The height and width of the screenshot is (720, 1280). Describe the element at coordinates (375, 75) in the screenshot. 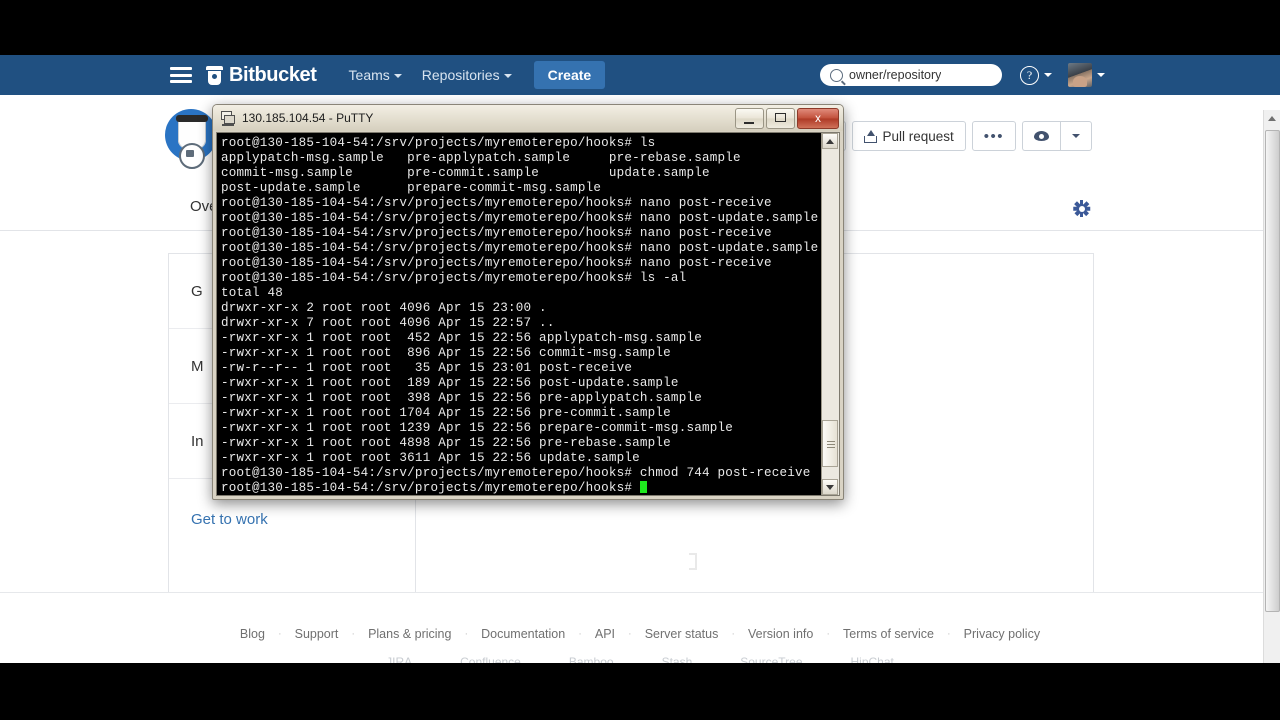

I see `nav-item-teams: Teams` at that location.